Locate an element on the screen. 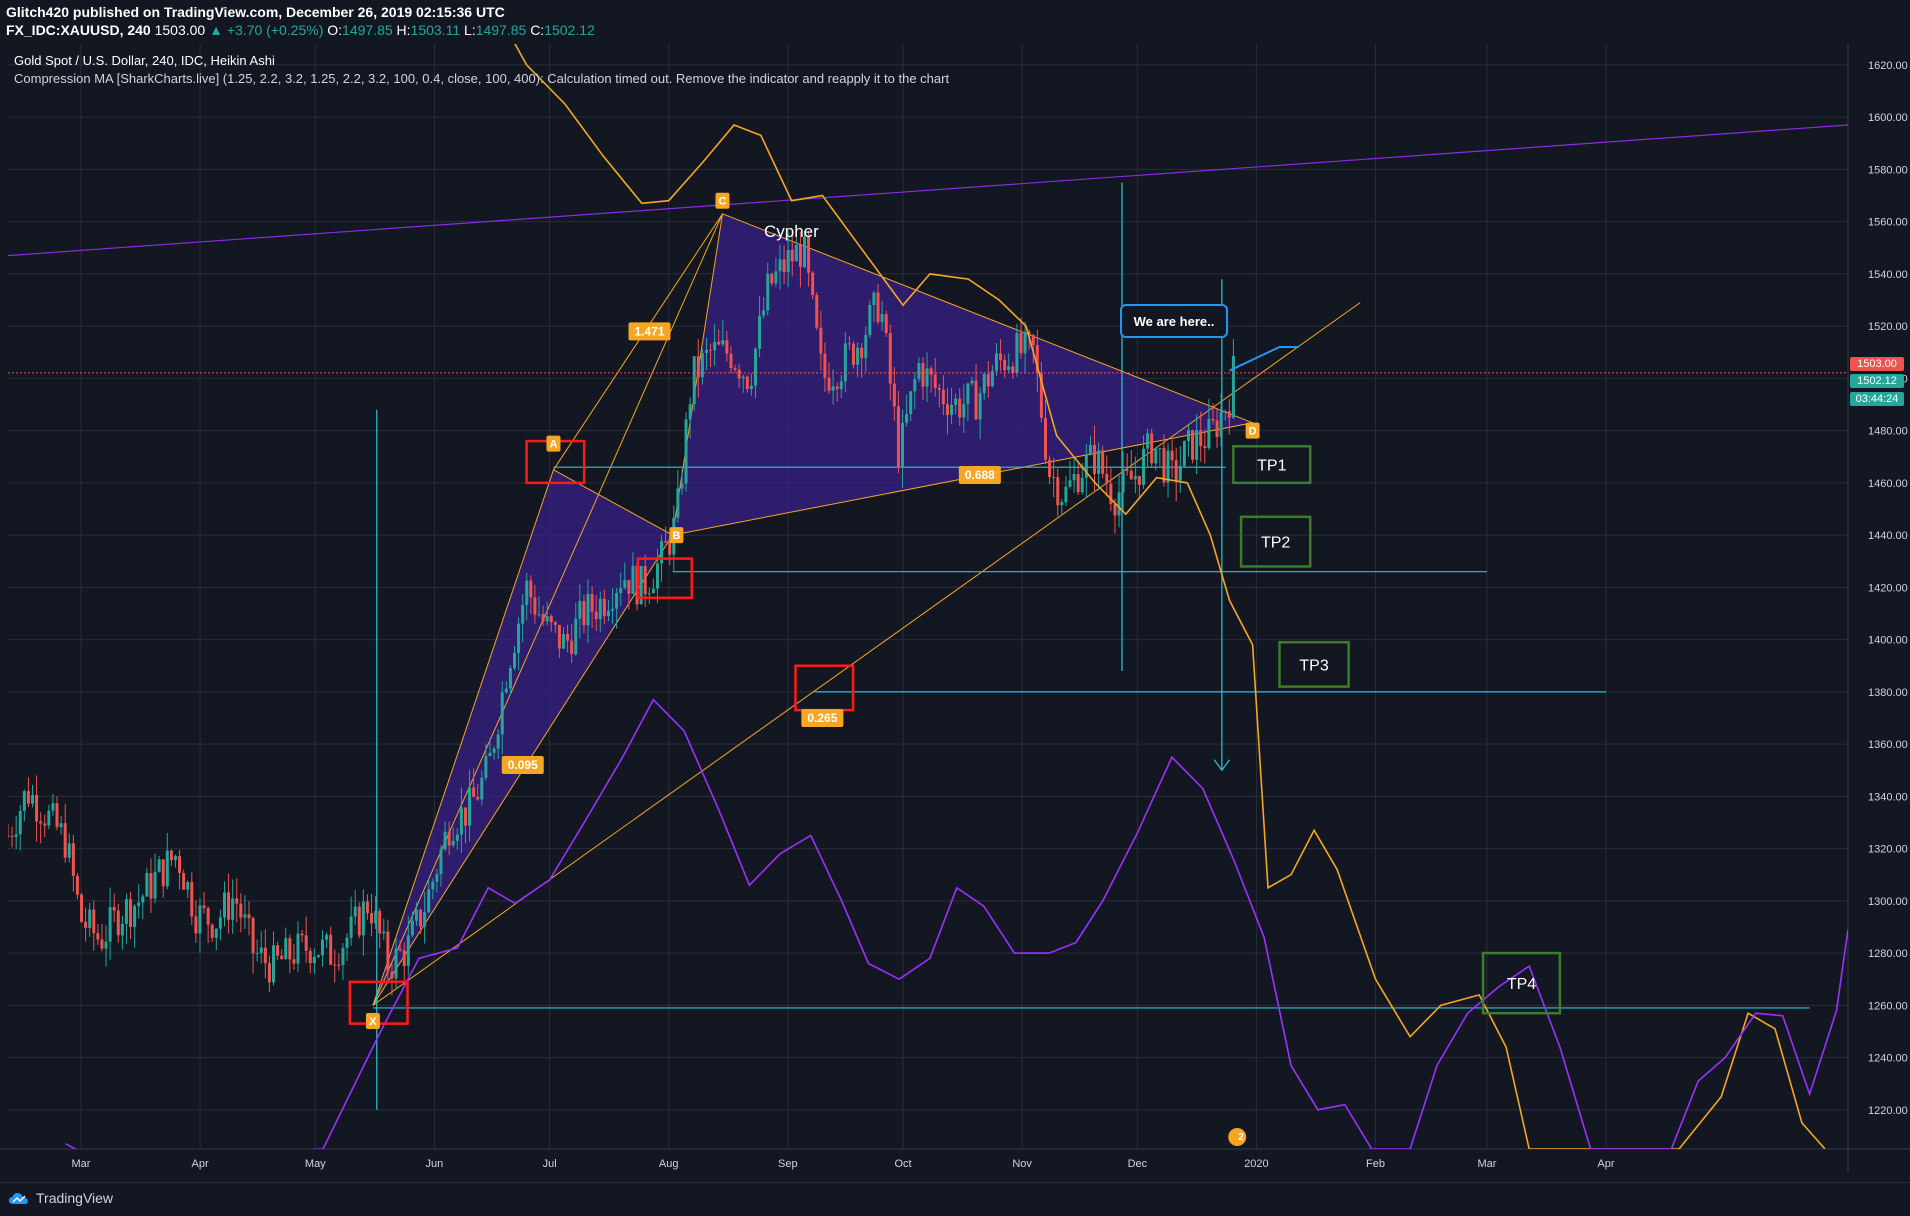  point-letter: A is located at coordinates (553, 445).